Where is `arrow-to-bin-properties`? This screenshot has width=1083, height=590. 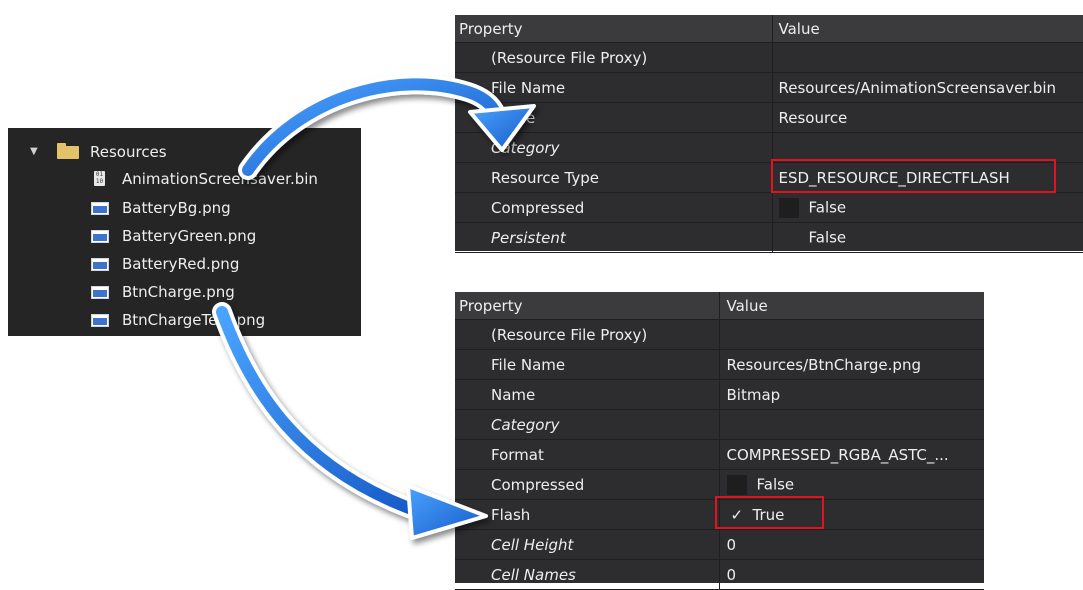 arrow-to-bin-properties is located at coordinates (387, 127).